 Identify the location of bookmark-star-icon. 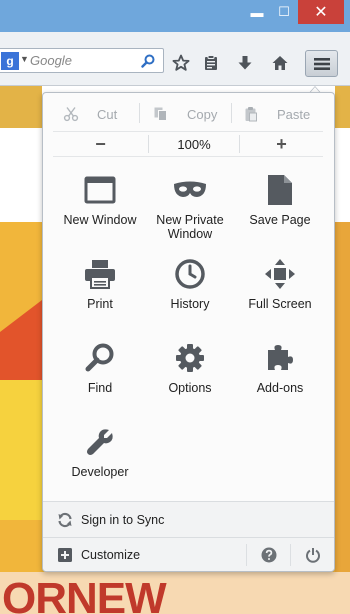
(181, 63).